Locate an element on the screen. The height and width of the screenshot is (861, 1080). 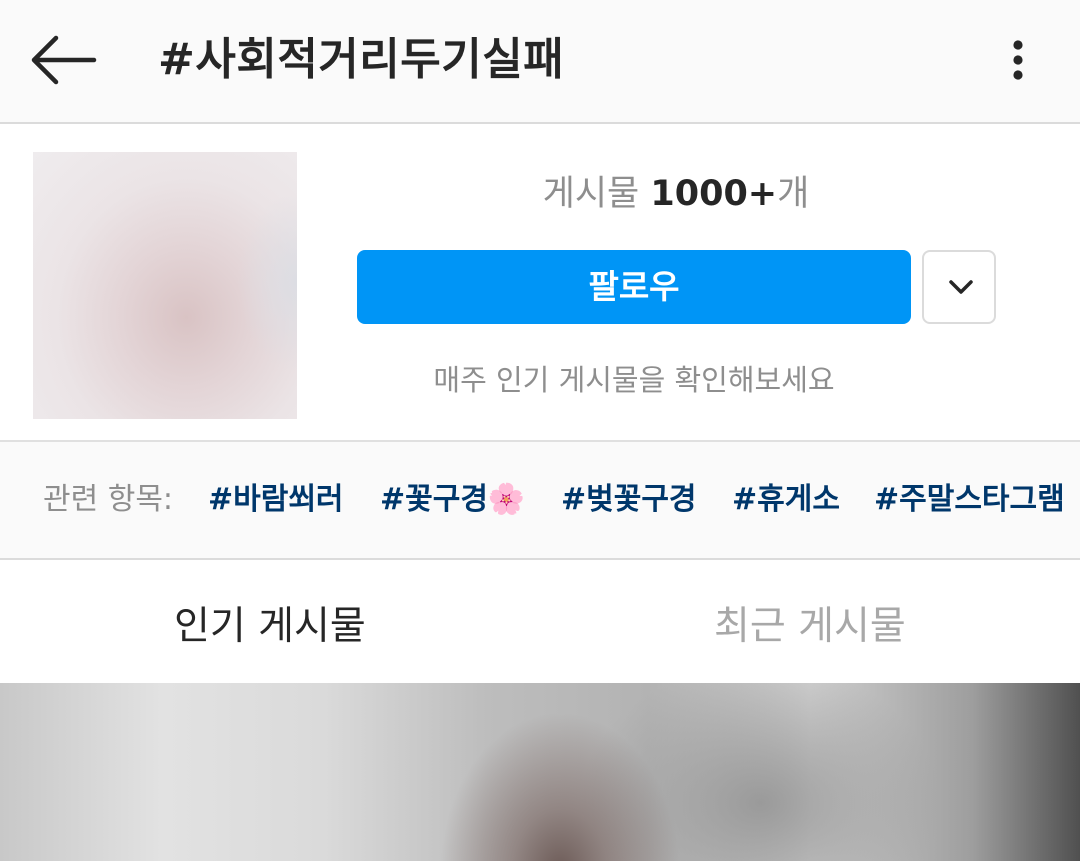
related-hashtags-bar: 관련 항목: #바람쐬러 #꽃구경🌸 #벚꽃구경 #휴게소 #주말스타그램 is located at coordinates (540, 501).